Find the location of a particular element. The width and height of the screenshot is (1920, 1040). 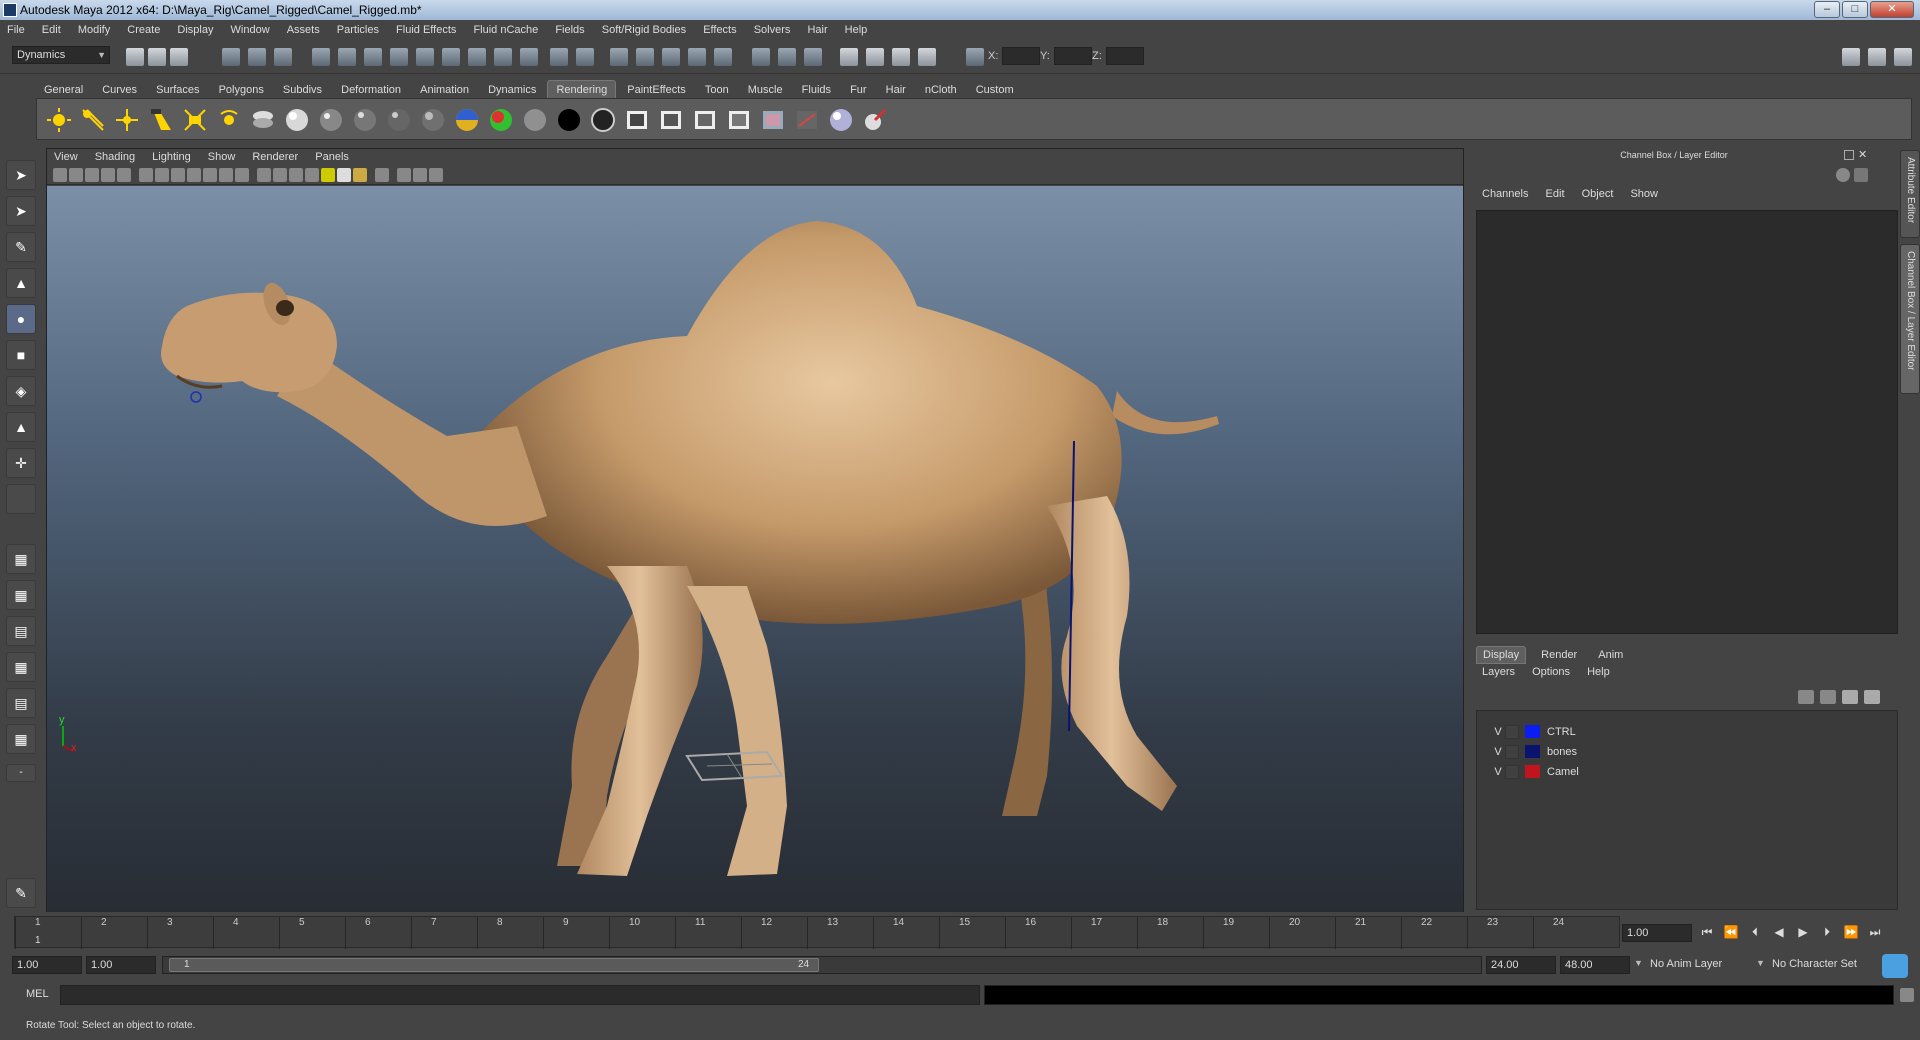

spot-light-icon is located at coordinates (161, 120).